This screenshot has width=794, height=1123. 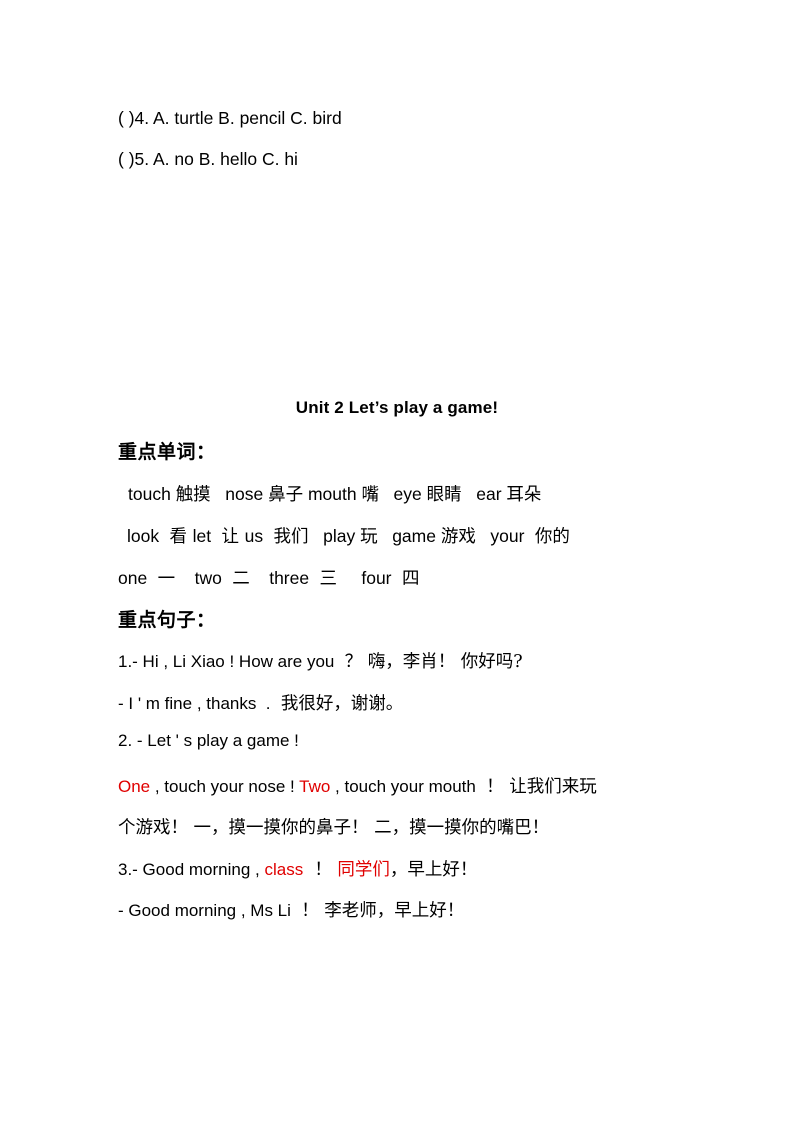 I want to click on sentence-line-6: 3.- Good morning , class ！ 同学们，早上好！, so click(x=297, y=868).